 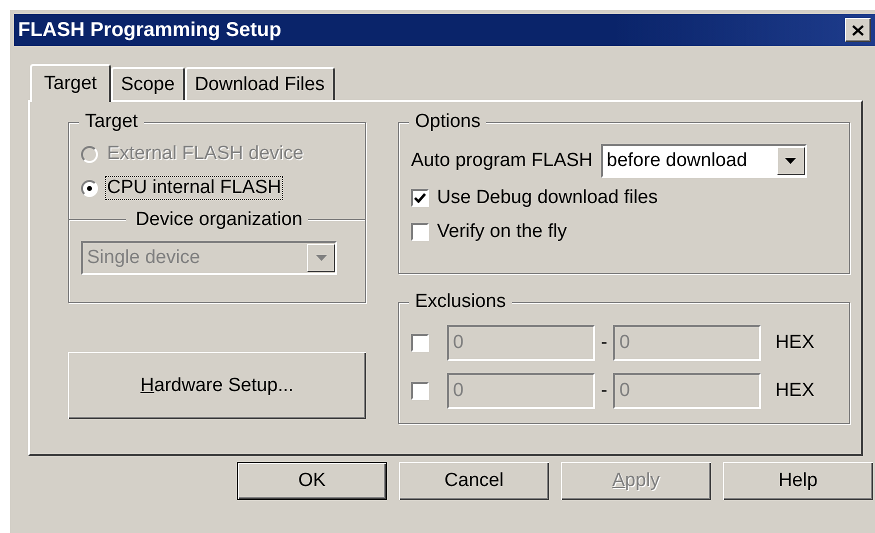 I want to click on tab: Target, so click(x=70, y=83).